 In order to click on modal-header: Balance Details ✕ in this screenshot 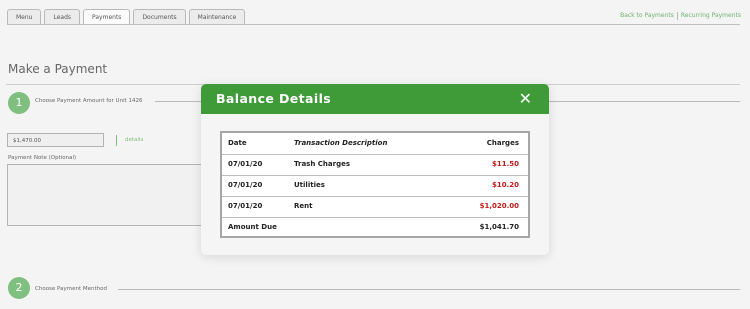, I will do `click(375, 99)`.